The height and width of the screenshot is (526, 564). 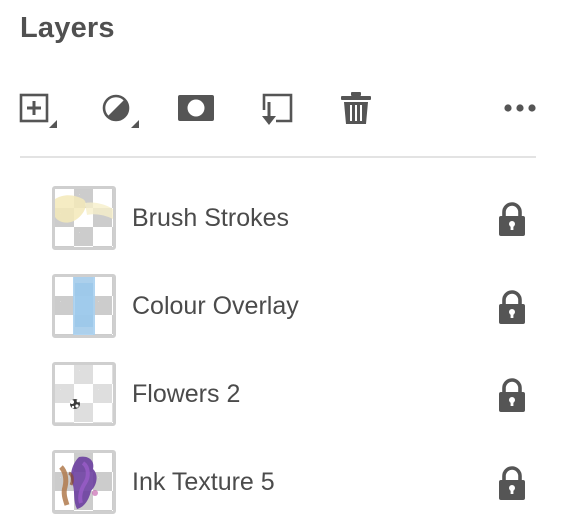 I want to click on add-mask-button, so click(x=196, y=110).